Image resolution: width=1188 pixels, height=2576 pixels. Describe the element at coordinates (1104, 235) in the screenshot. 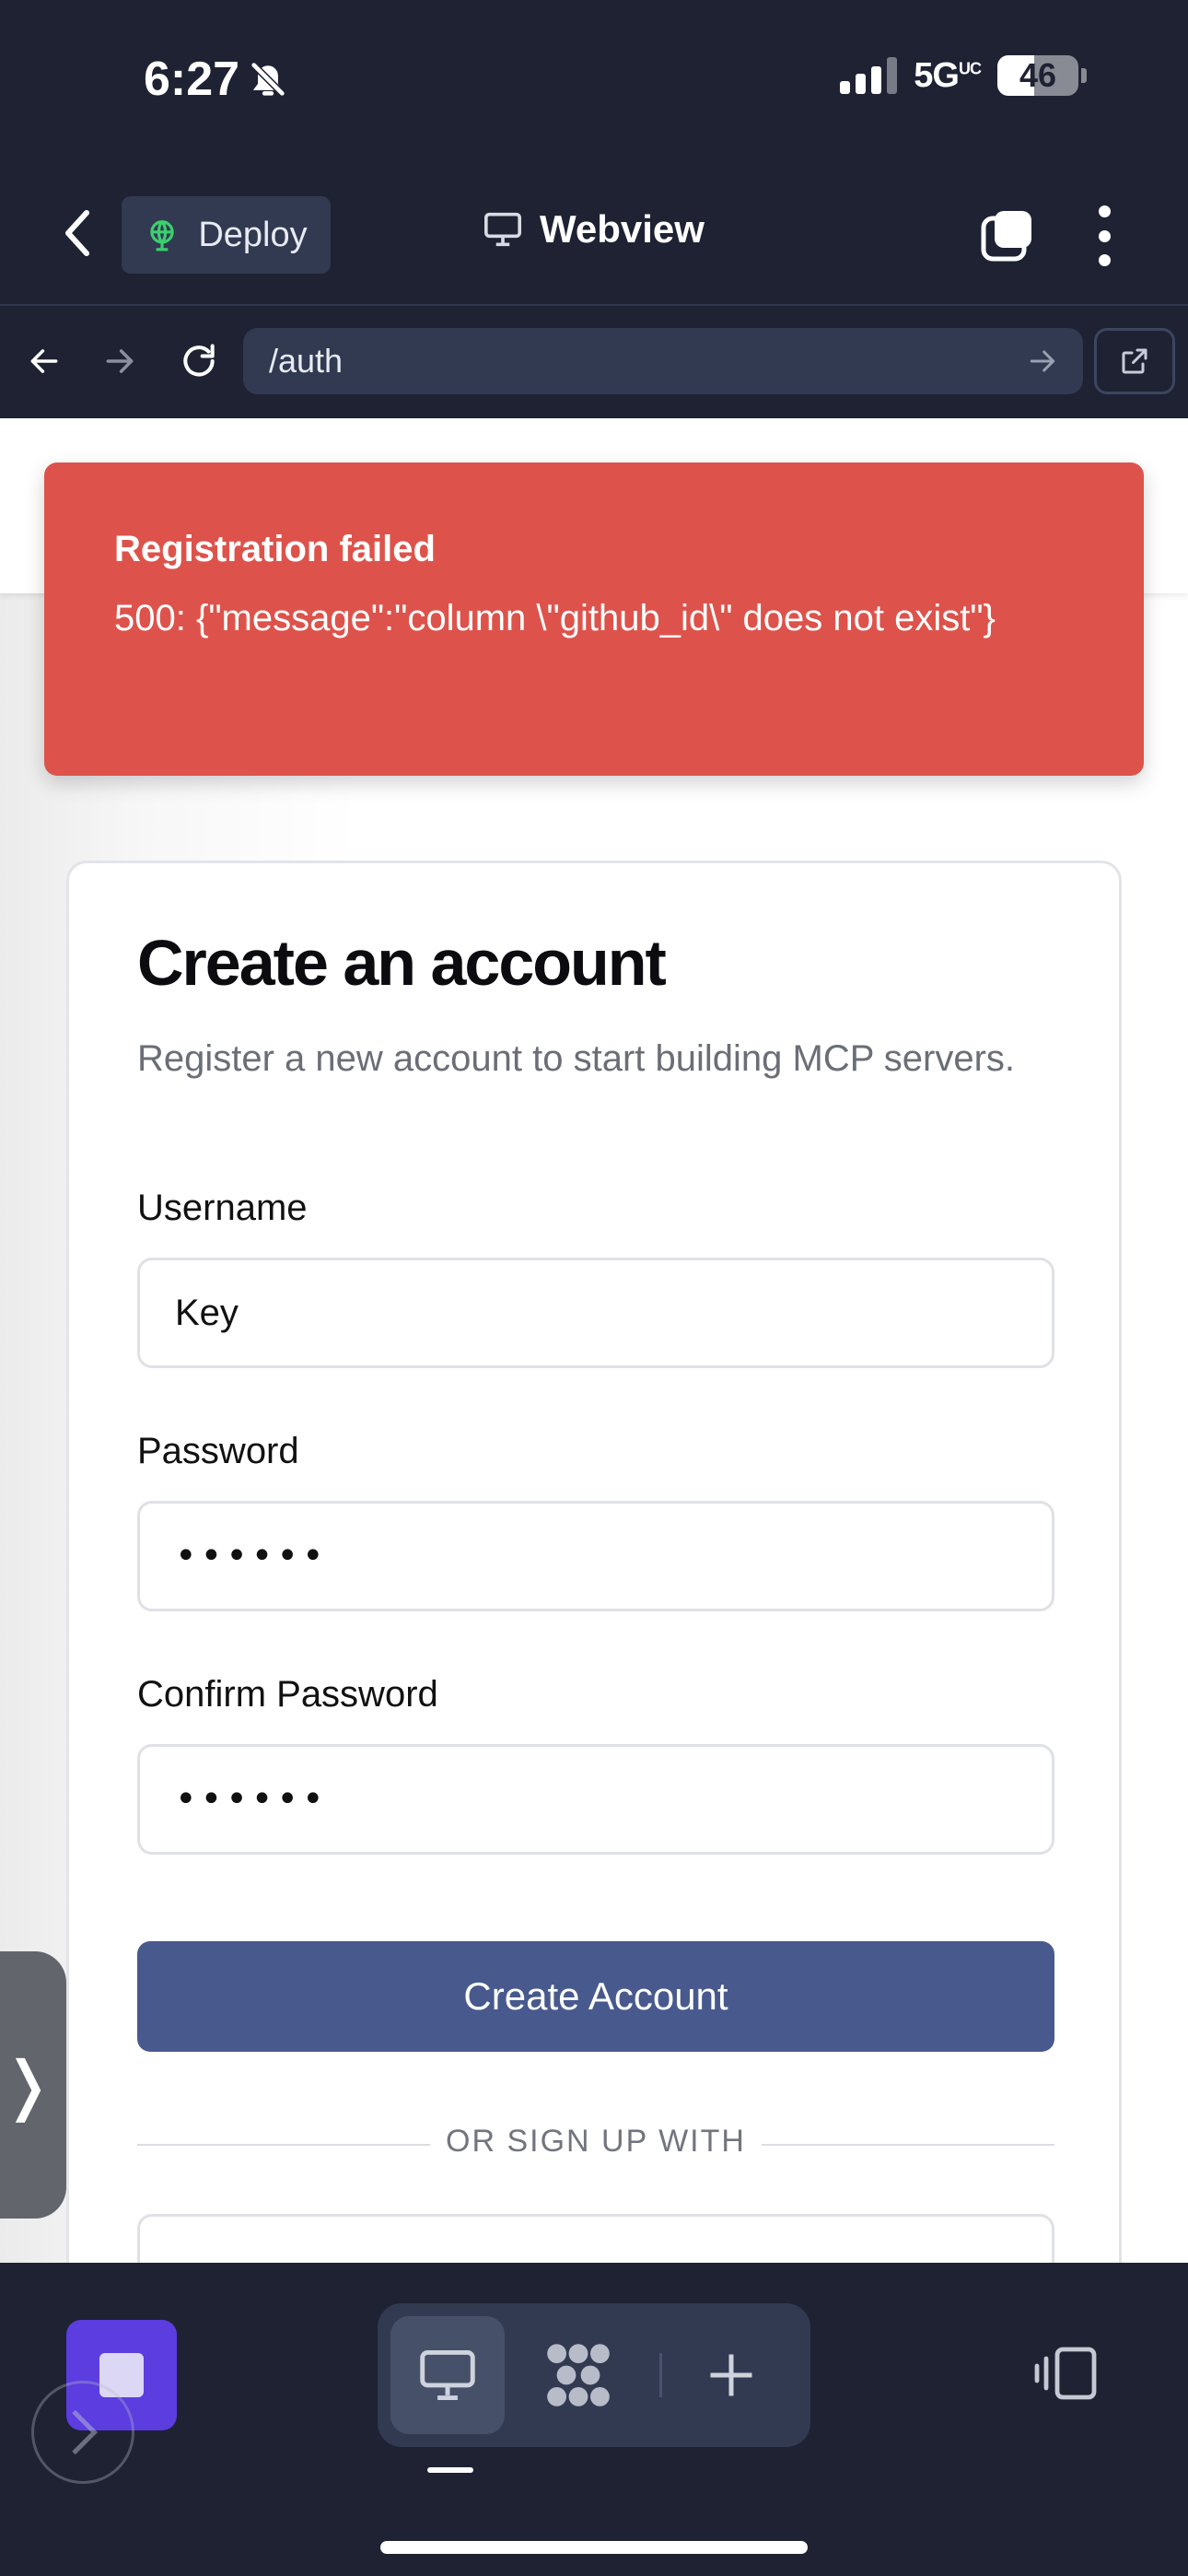

I see `more-vertical-icon` at that location.